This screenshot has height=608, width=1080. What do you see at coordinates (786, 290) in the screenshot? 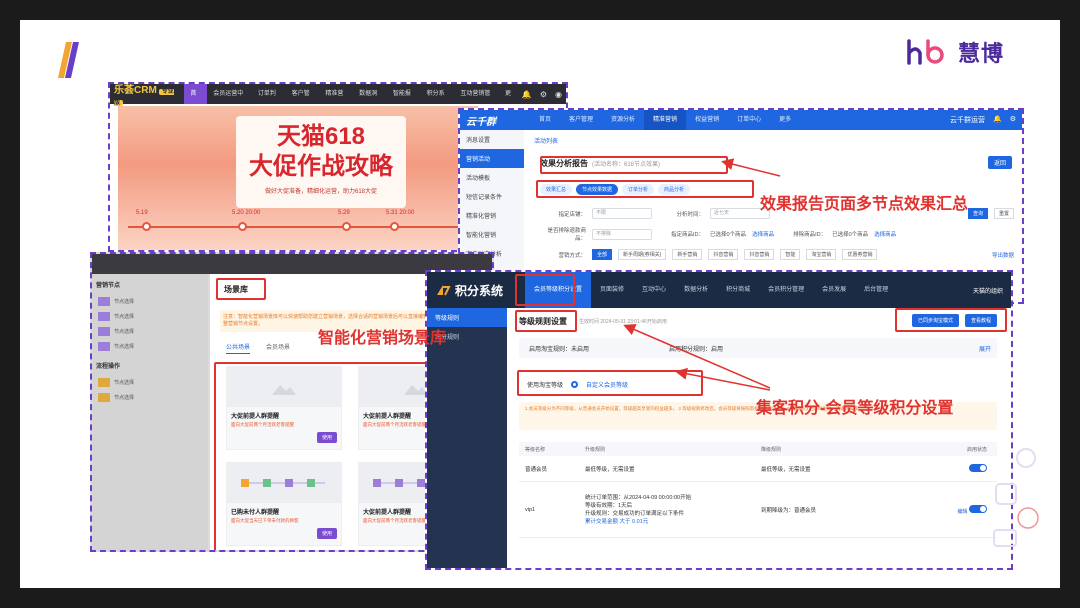
I see `jf-nav-item: 会员积分管理` at bounding box center [786, 290].